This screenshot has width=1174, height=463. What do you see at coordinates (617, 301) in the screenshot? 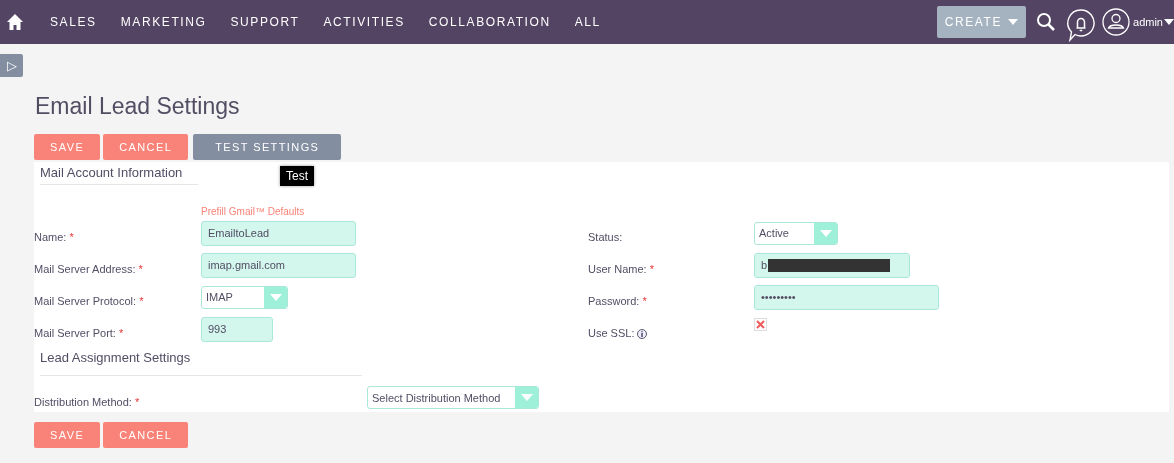
I see `field-label: Password: *` at bounding box center [617, 301].